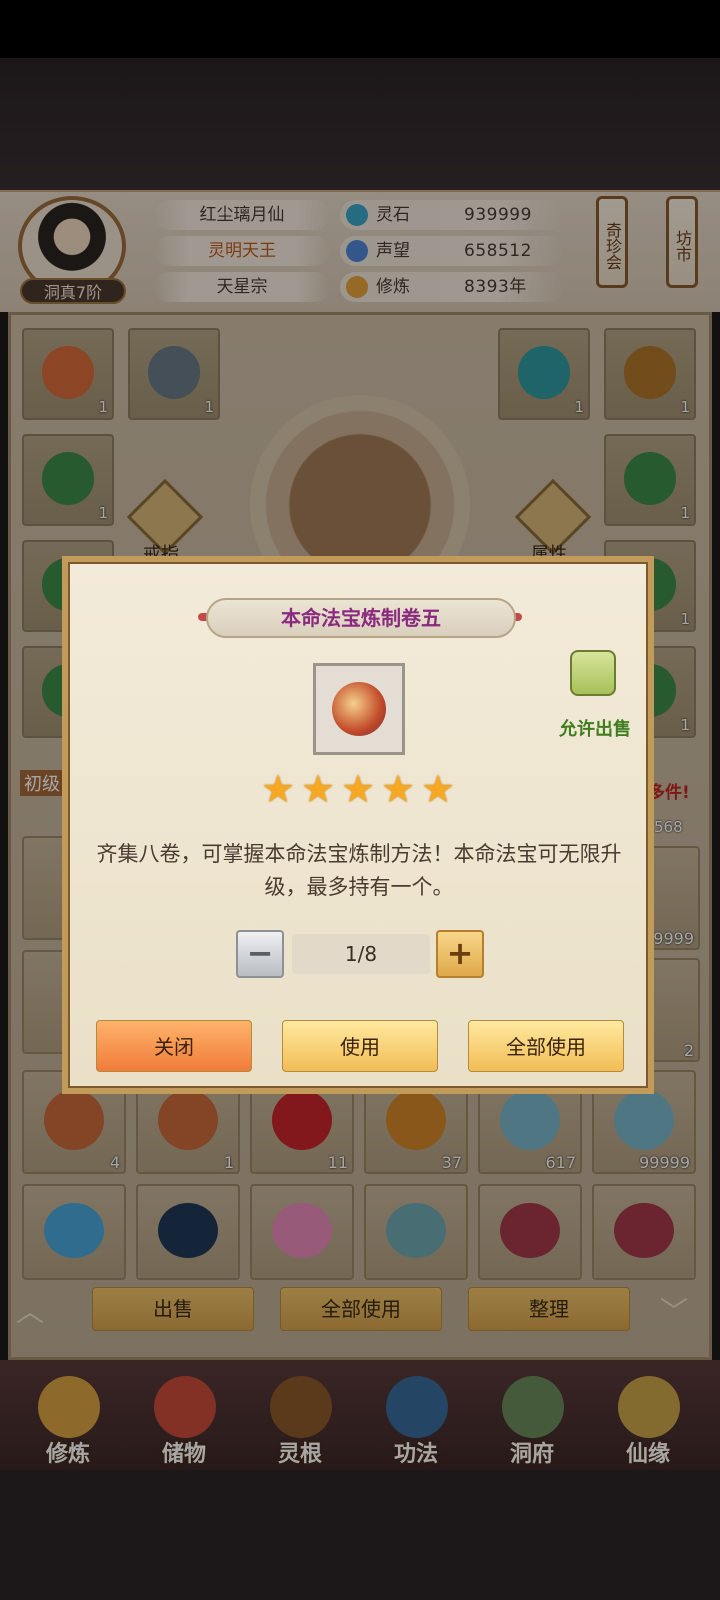 The width and height of the screenshot is (720, 1600). What do you see at coordinates (360, 1046) in the screenshot?
I see `use-button: 使用` at bounding box center [360, 1046].